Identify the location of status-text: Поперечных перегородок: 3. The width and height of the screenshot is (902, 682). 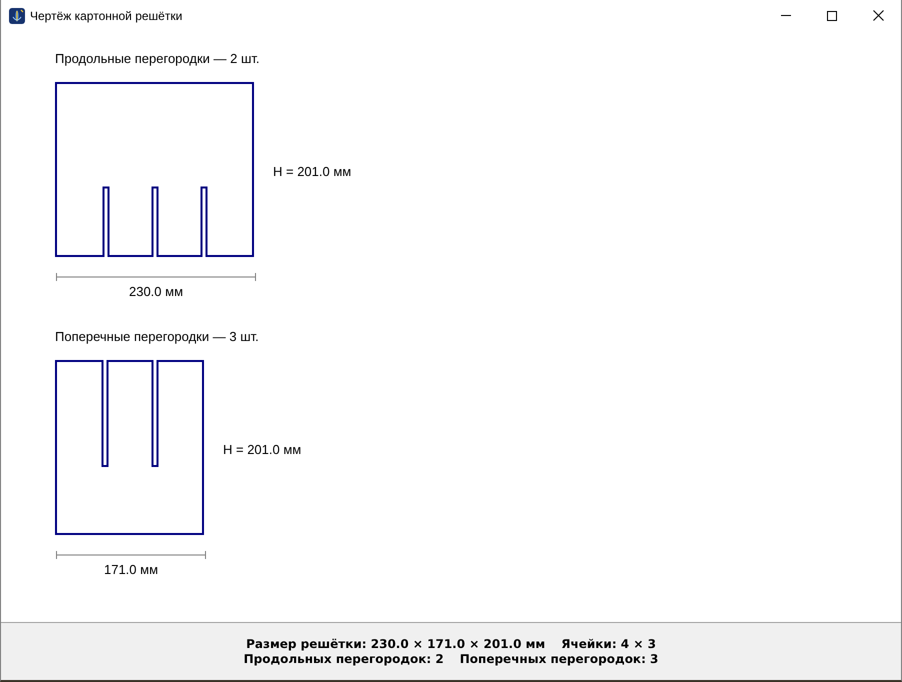
(559, 659).